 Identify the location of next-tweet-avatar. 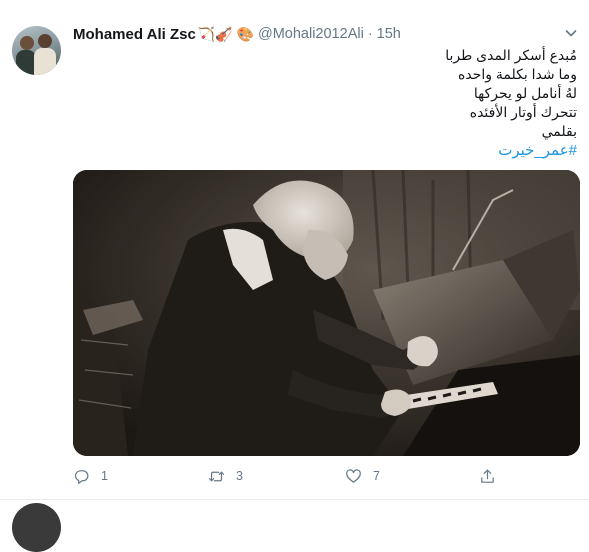
(36, 527).